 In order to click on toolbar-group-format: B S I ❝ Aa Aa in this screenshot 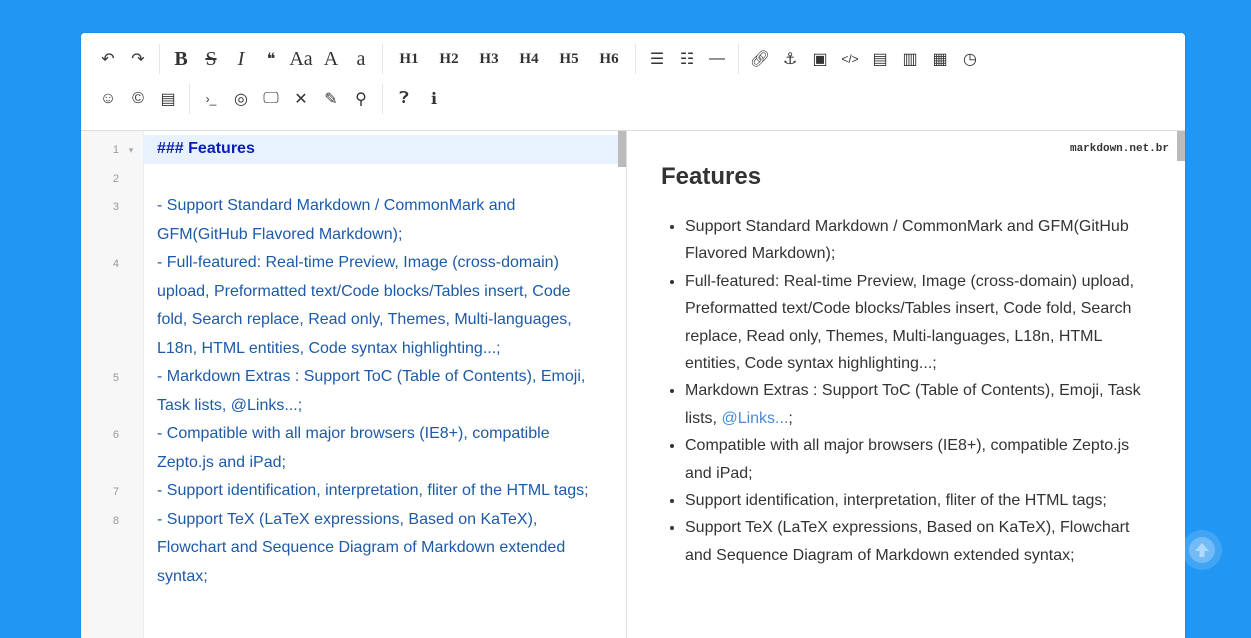, I will do `click(271, 59)`.